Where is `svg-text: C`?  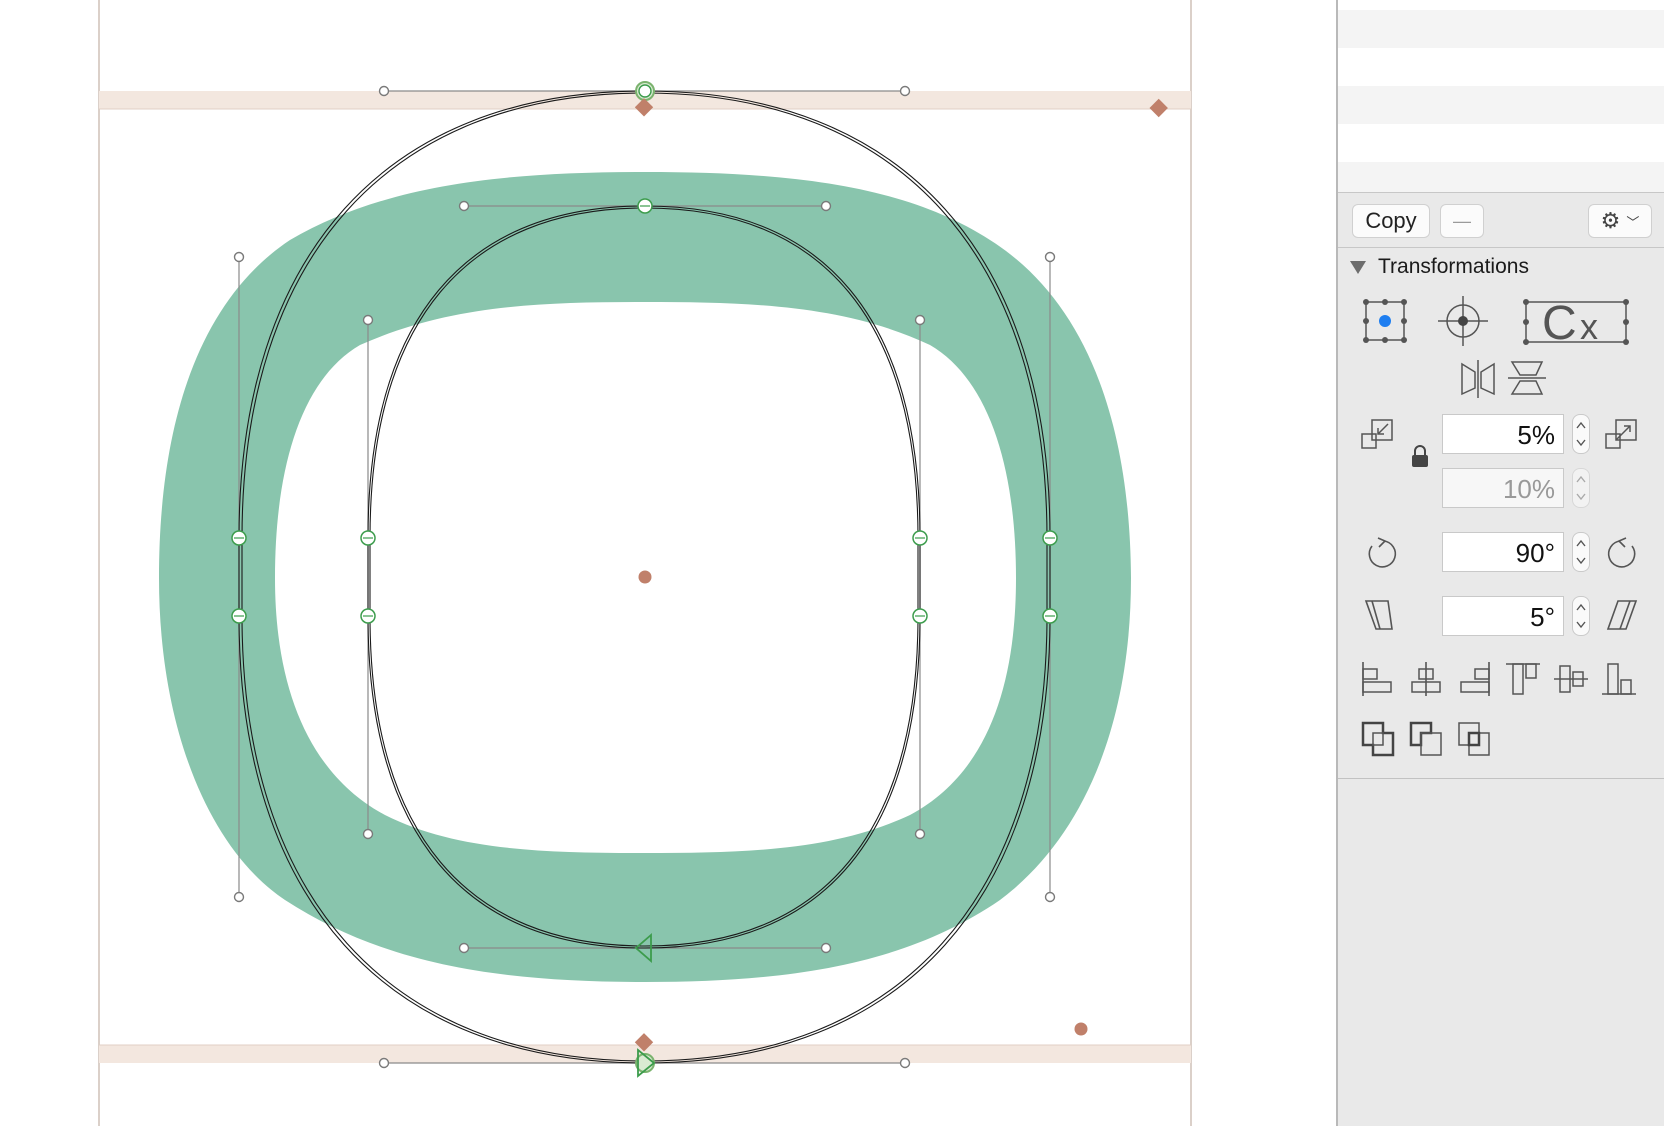
svg-text: C is located at coordinates (1559, 323).